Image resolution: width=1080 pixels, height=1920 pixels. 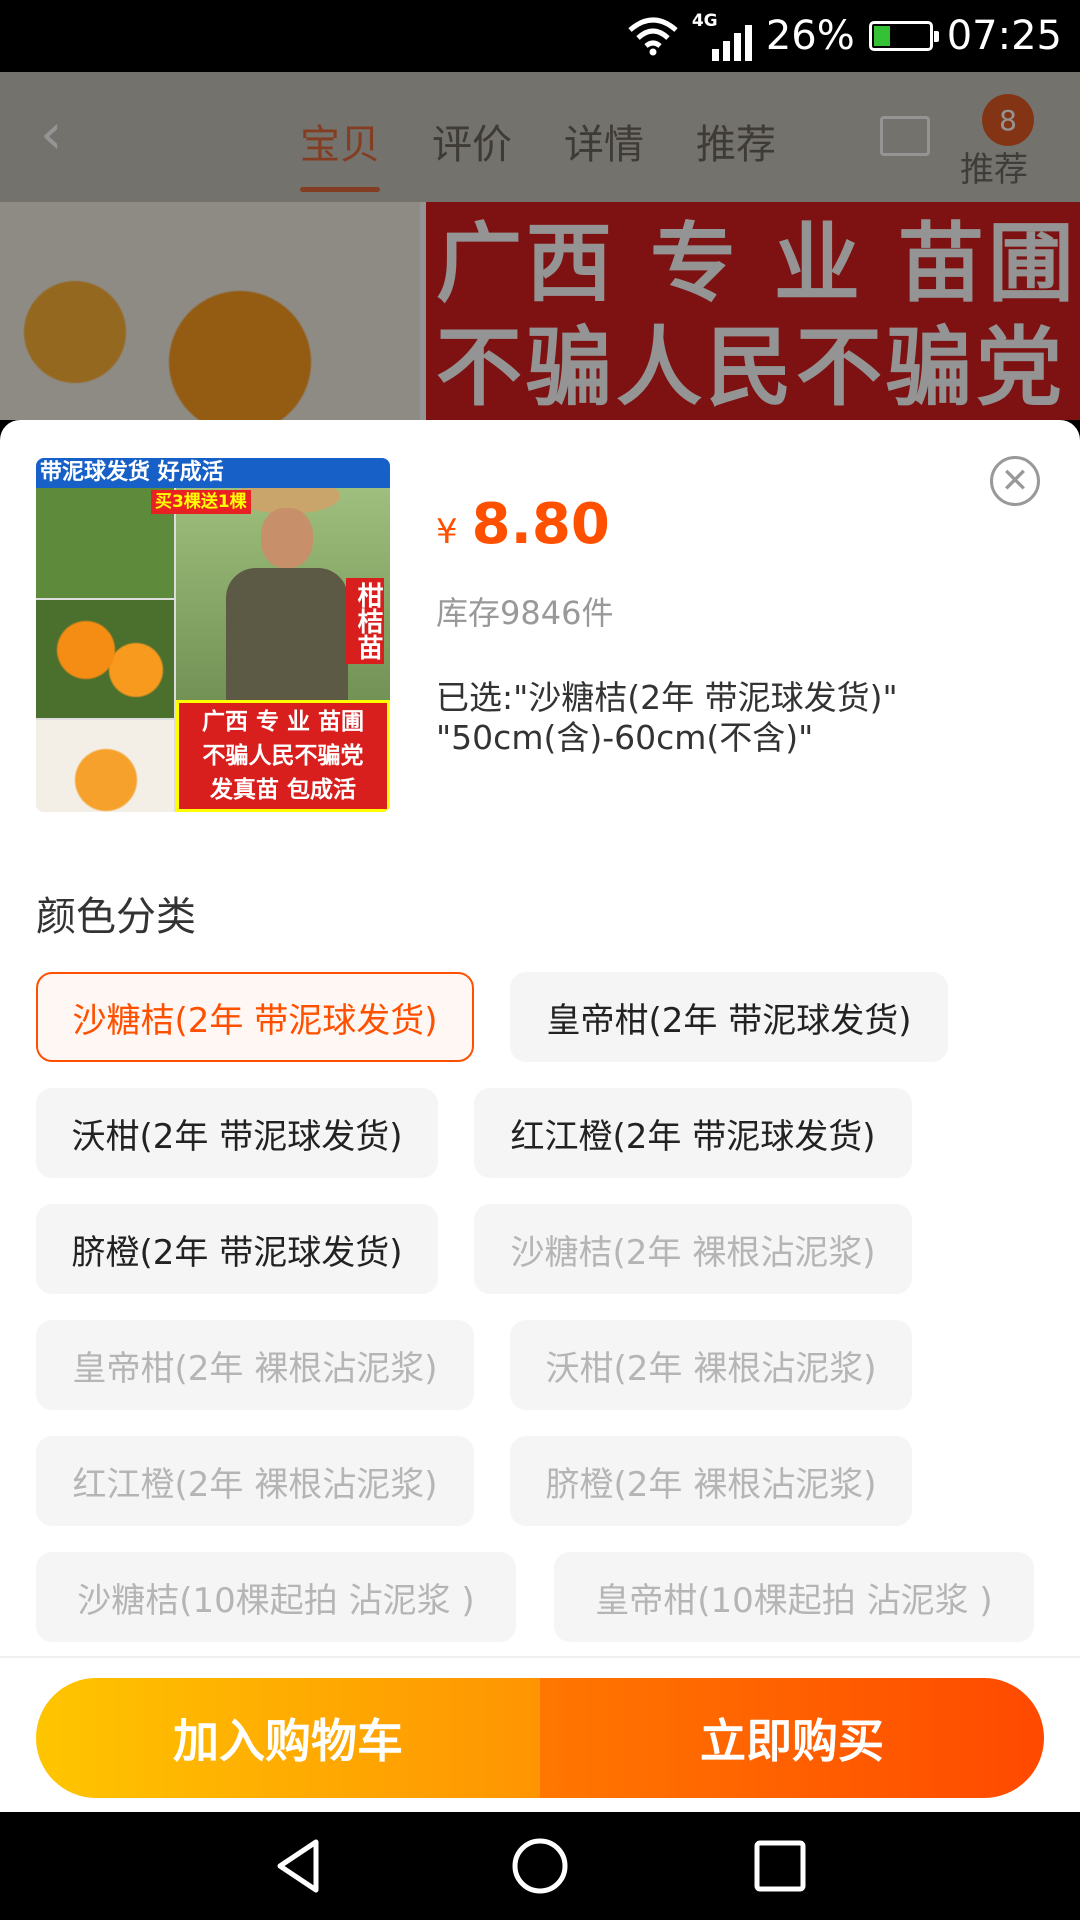 What do you see at coordinates (237, 1133) in the screenshot?
I see `option-chip: 沃柑(2年 带泥球发货)` at bounding box center [237, 1133].